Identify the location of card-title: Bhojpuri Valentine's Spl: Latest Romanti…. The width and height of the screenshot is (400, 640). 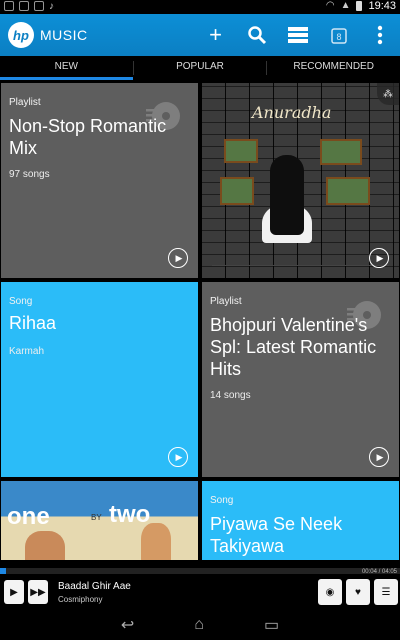
(293, 347).